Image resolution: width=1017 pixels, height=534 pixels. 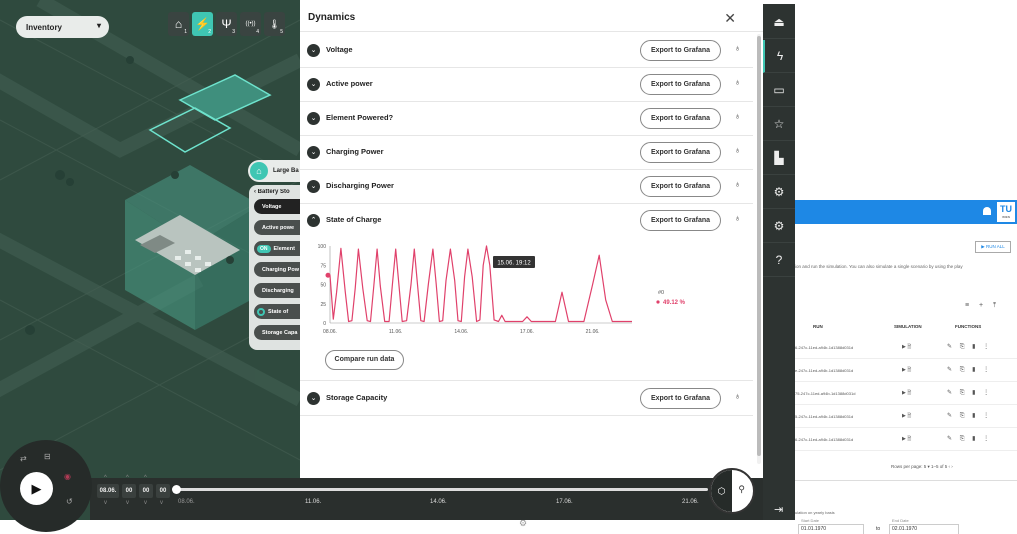 I want to click on layer-home-button: ⌂ 1, so click(x=178, y=24).